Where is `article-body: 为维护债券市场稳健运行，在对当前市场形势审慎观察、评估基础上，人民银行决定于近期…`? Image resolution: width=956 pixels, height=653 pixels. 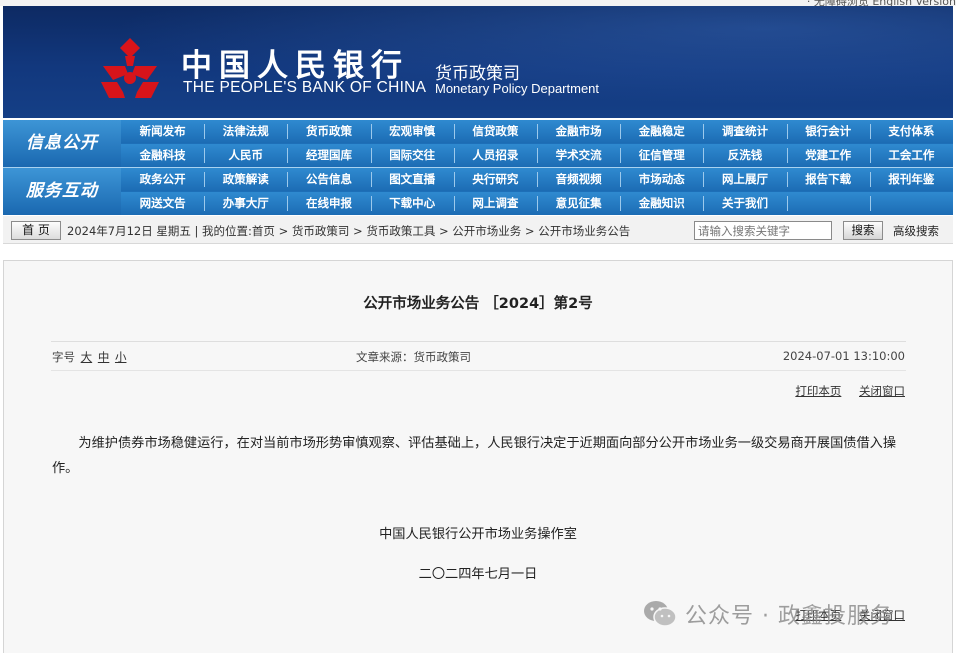 article-body: 为维护债券市场稳健运行，在对当前市场形势审慎观察、评估基础上，人民银行决定于近期… is located at coordinates (474, 456).